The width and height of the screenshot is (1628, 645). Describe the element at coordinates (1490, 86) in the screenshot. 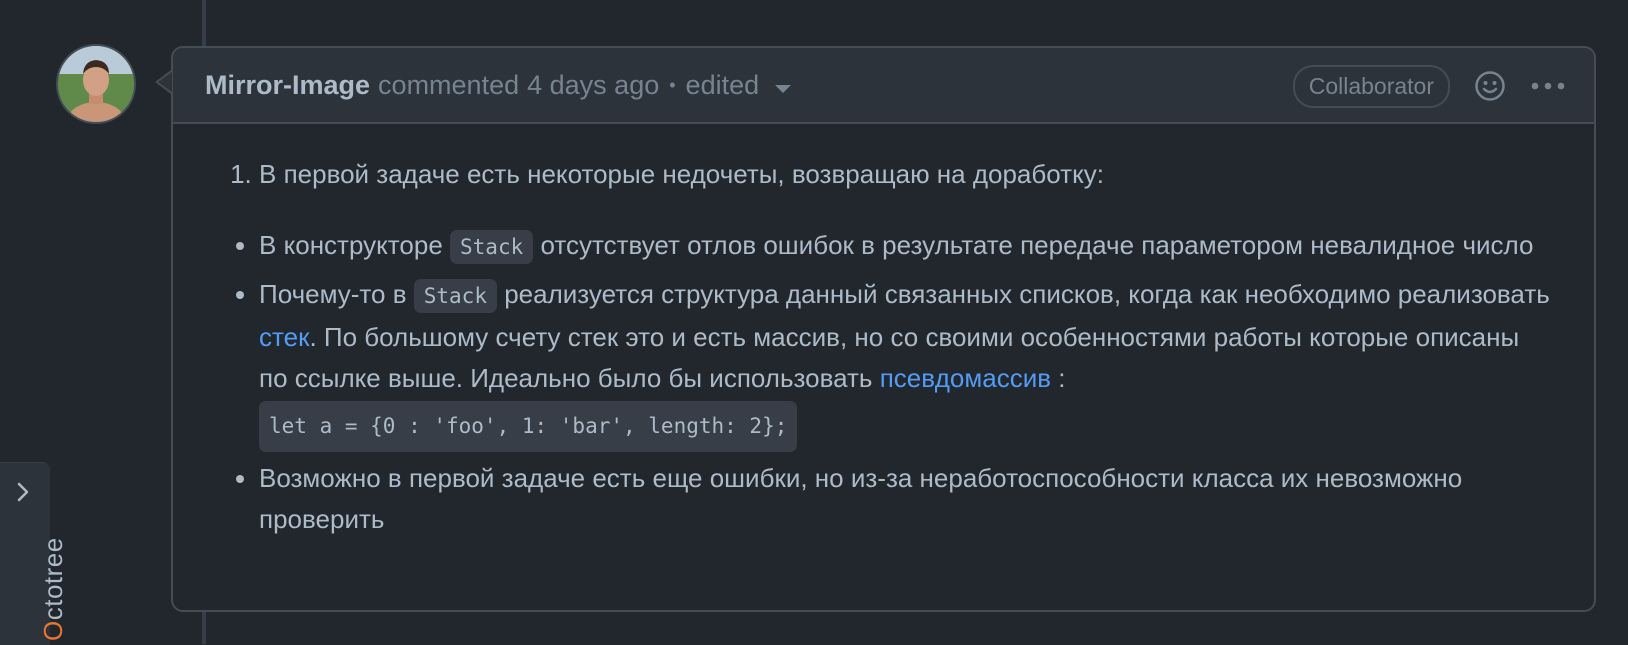

I see `smiley-icon` at that location.